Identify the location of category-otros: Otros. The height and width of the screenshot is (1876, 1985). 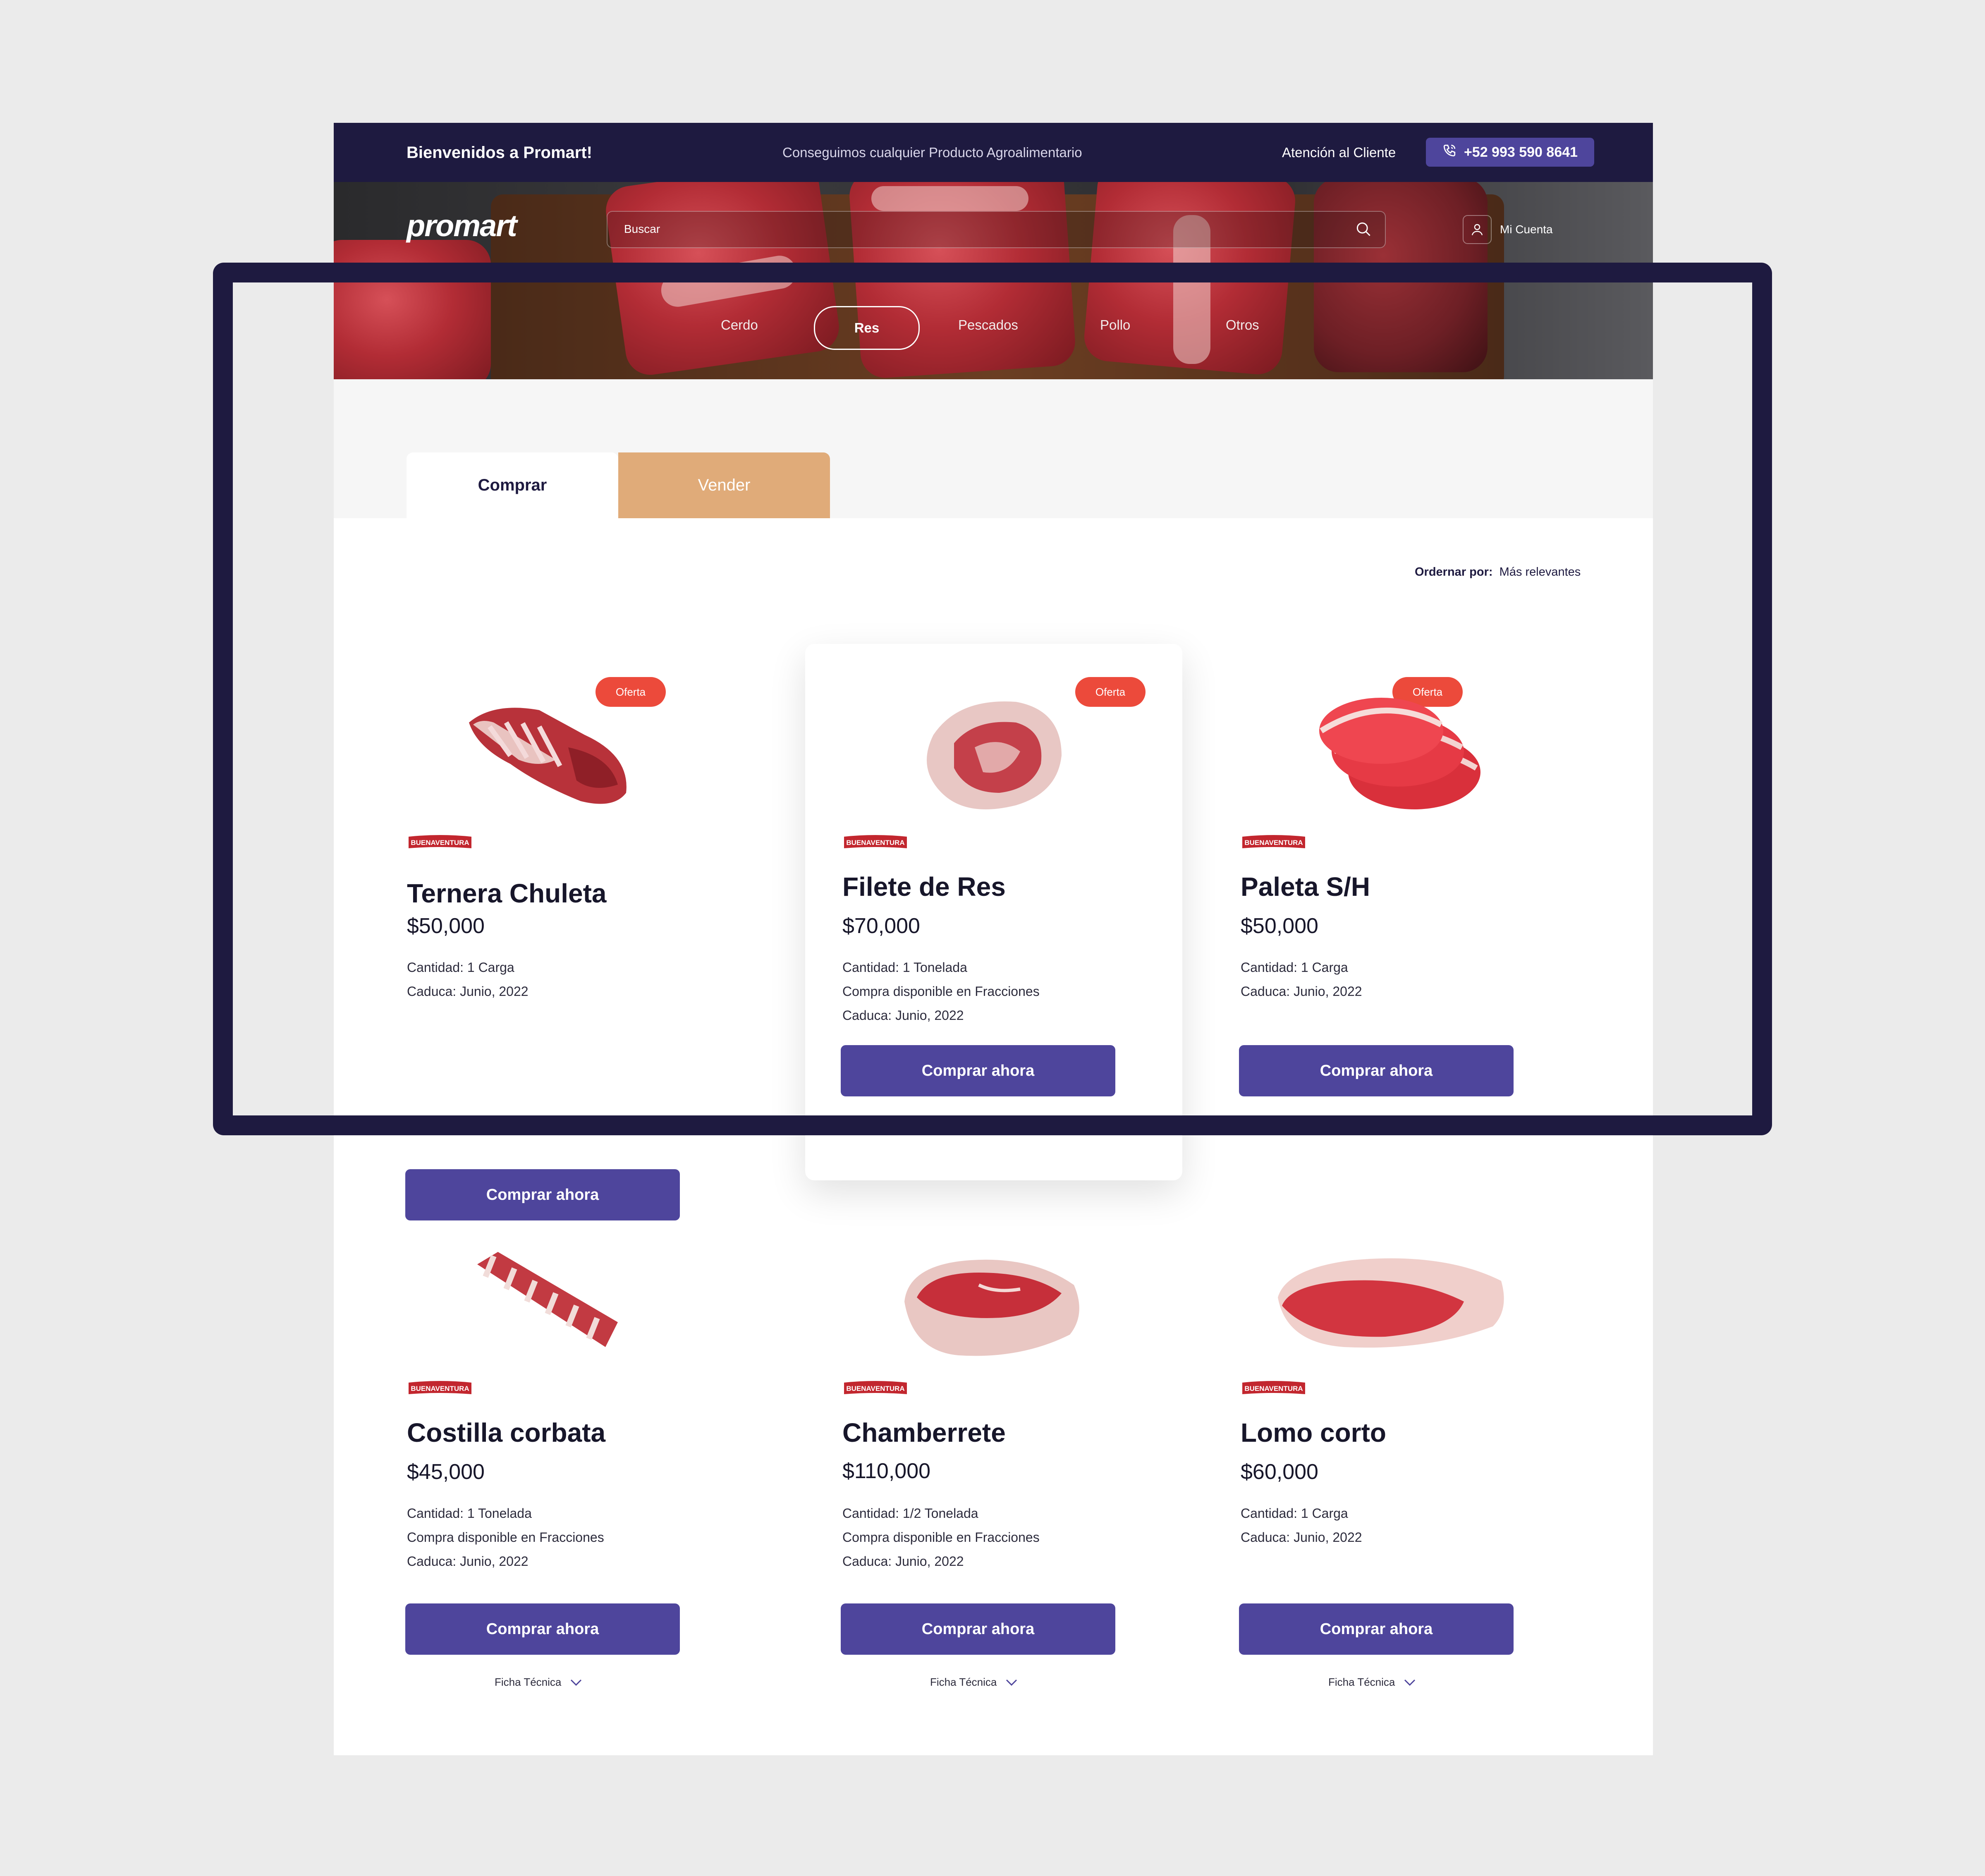
(1242, 325).